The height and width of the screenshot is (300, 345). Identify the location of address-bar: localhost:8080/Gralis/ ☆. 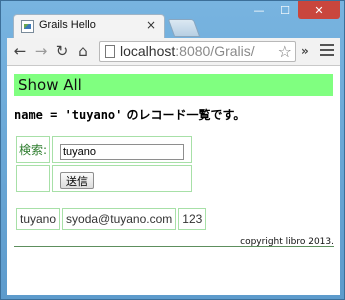
(197, 51).